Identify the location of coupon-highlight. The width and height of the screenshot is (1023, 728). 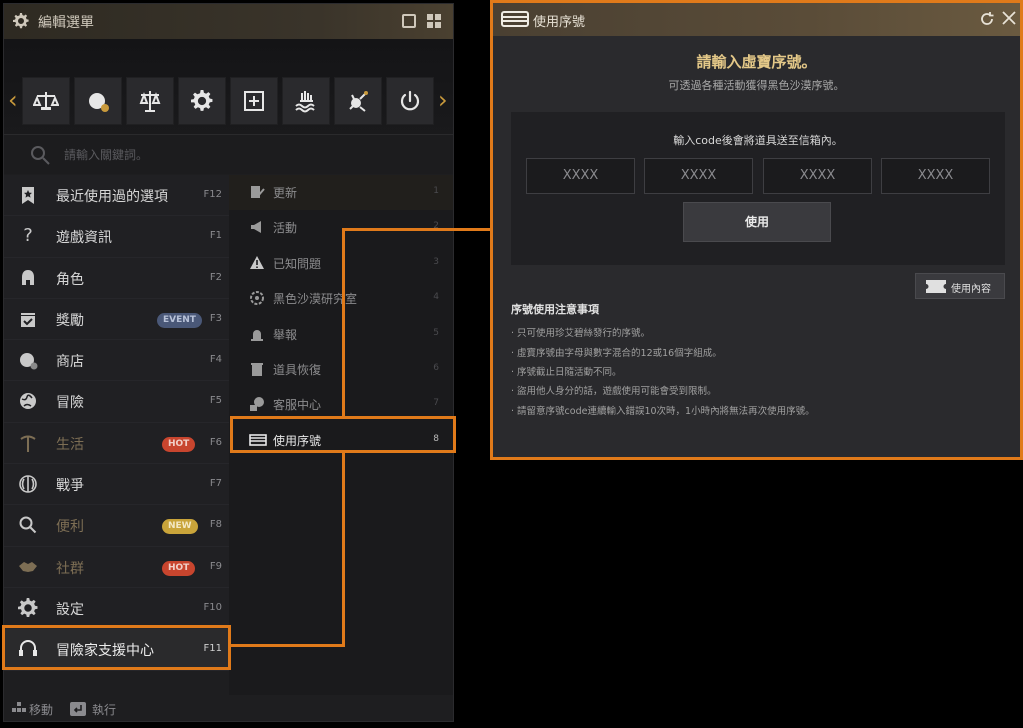
(343, 434).